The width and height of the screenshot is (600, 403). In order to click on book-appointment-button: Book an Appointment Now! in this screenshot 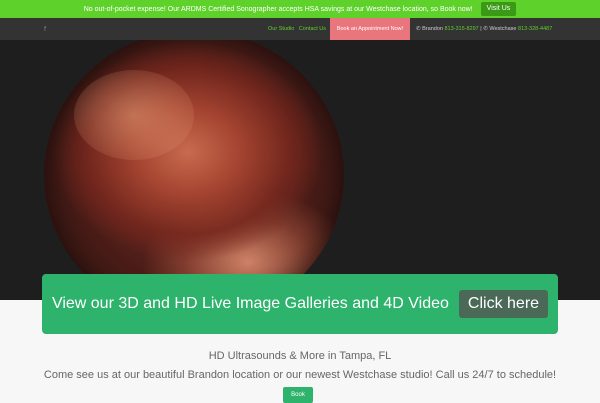, I will do `click(370, 29)`.